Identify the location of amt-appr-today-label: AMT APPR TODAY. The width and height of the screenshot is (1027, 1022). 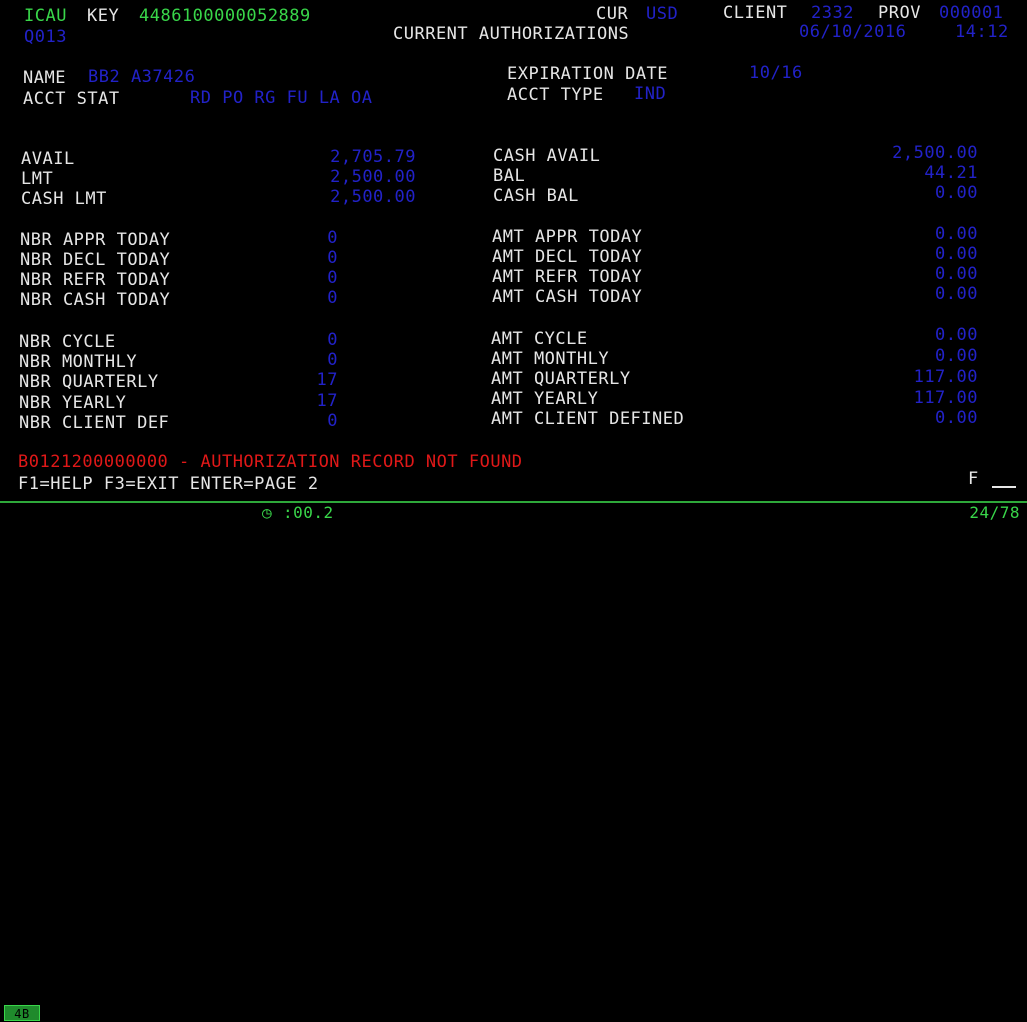
(567, 237).